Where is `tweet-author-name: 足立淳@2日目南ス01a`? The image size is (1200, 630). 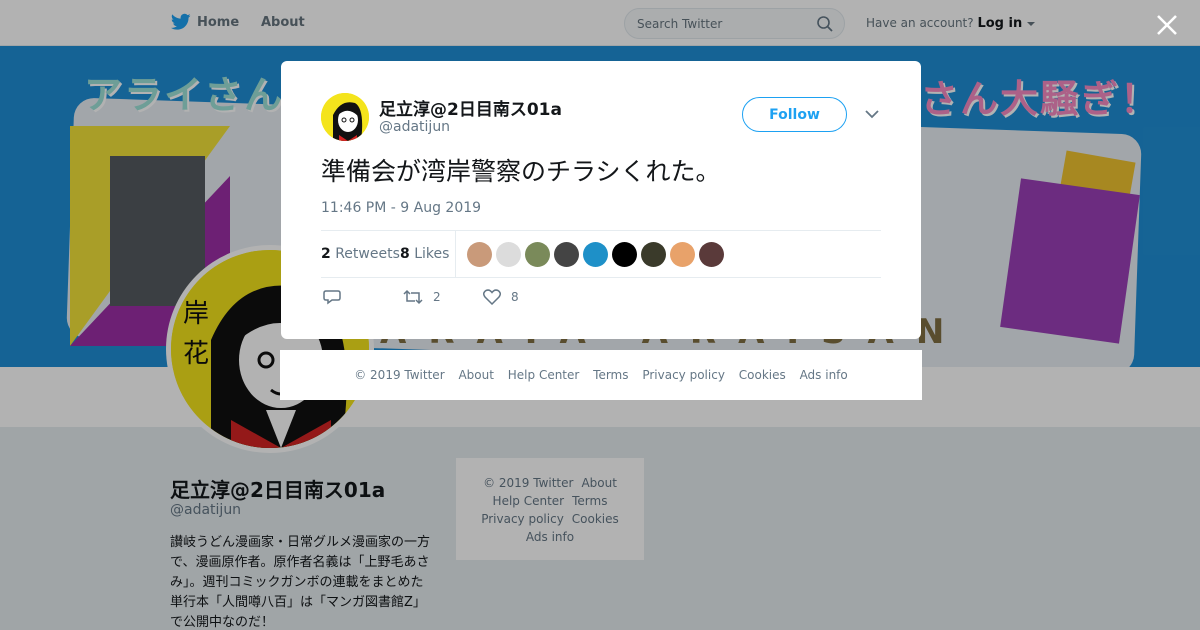
tweet-author-name: 足立淳@2日目南ス01a is located at coordinates (470, 107).